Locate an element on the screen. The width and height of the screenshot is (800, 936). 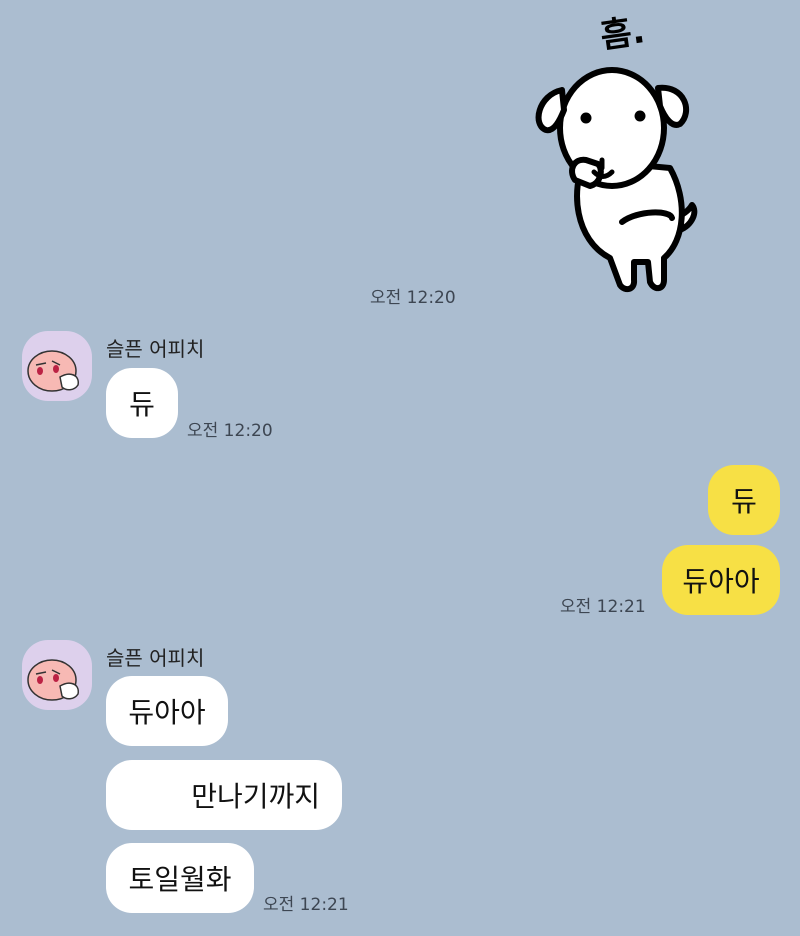
dog-sticker: 흠. is located at coordinates (620, 150).